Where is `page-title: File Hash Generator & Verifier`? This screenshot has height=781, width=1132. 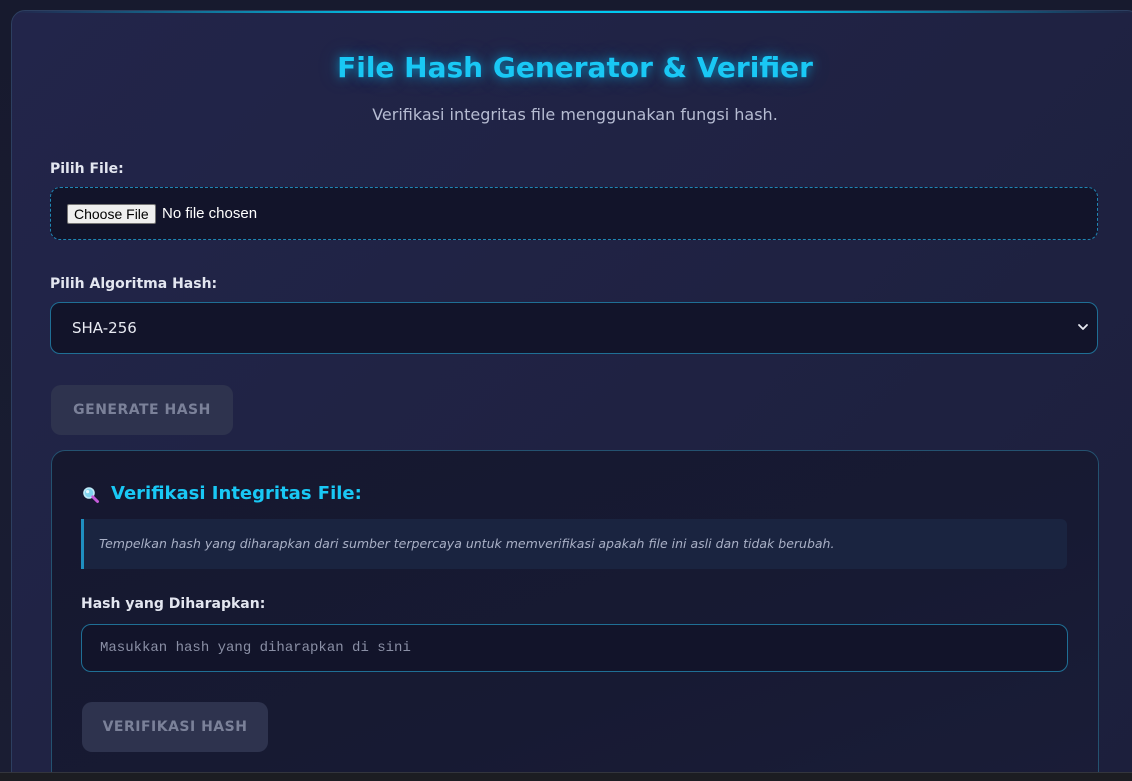 page-title: File Hash Generator & Verifier is located at coordinates (575, 67).